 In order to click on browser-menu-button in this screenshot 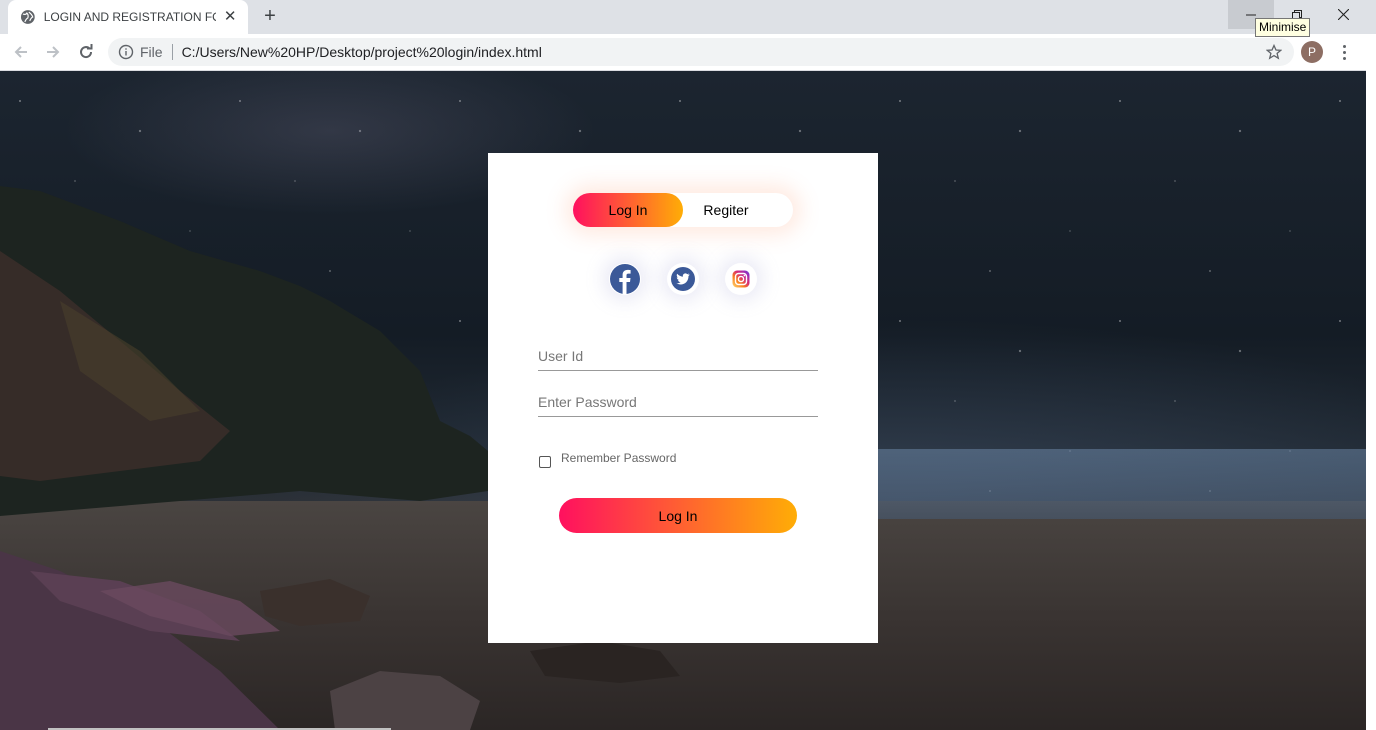, I will do `click(1344, 52)`.